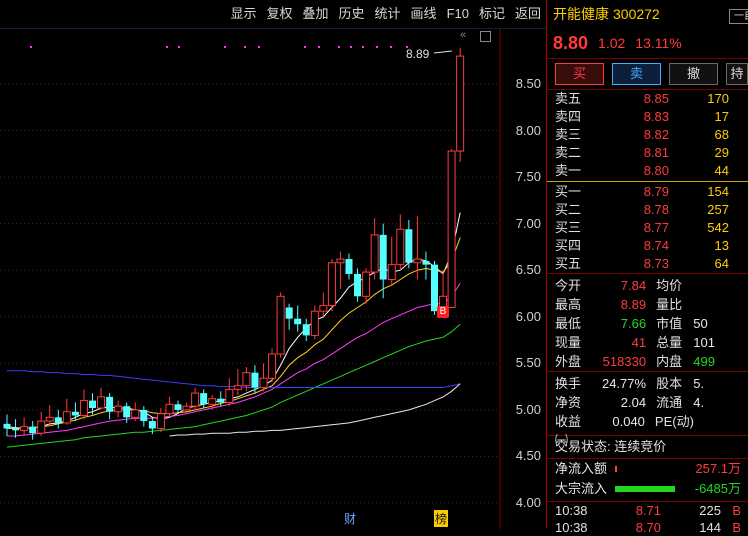  I want to click on y-tick-label: 6.50, so click(528, 270).